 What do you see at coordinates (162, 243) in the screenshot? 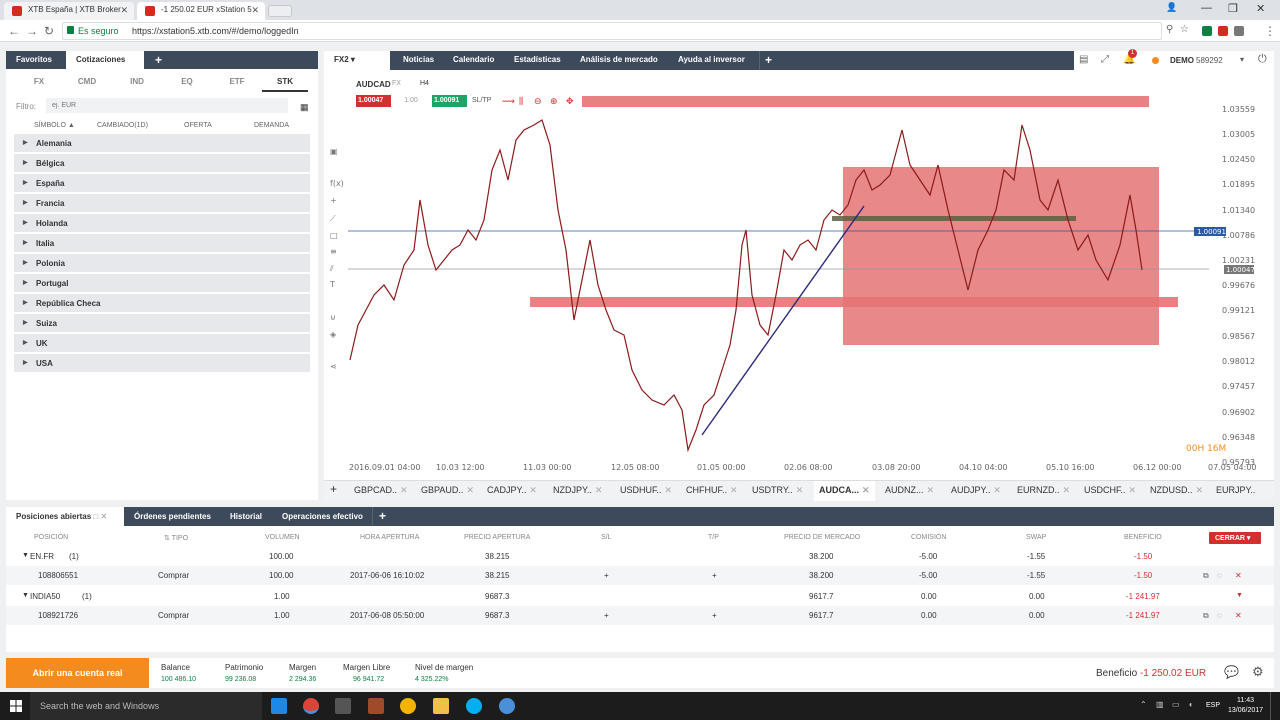
I see `country-row-italia: ▶ Italia` at bounding box center [162, 243].